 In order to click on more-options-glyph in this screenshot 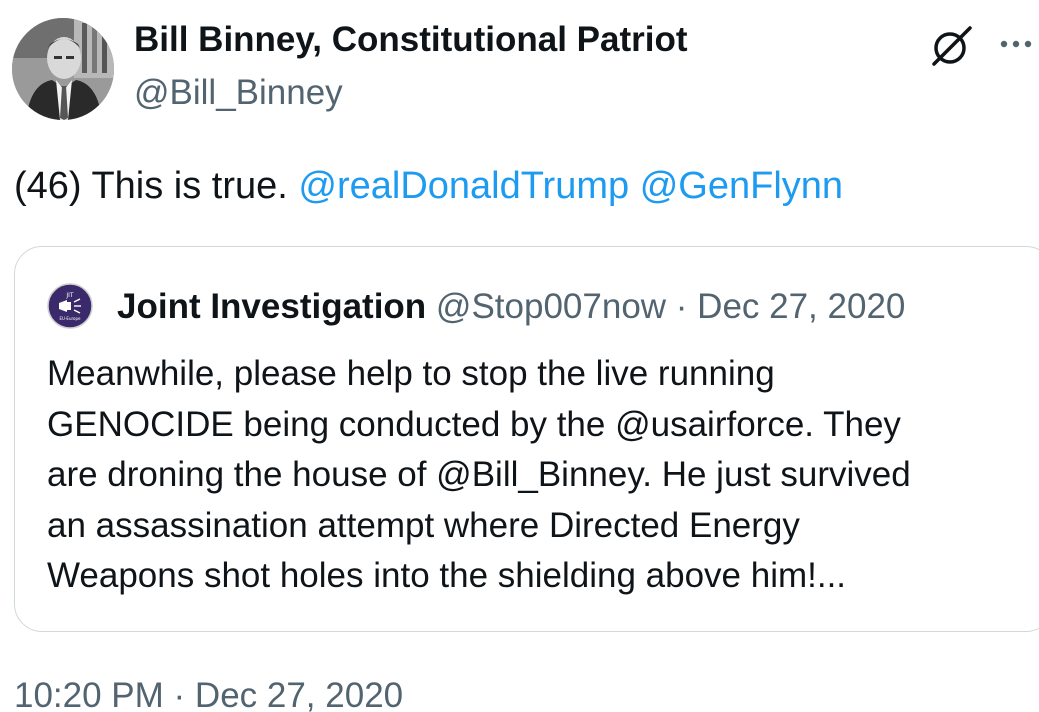, I will do `click(1016, 44)`.